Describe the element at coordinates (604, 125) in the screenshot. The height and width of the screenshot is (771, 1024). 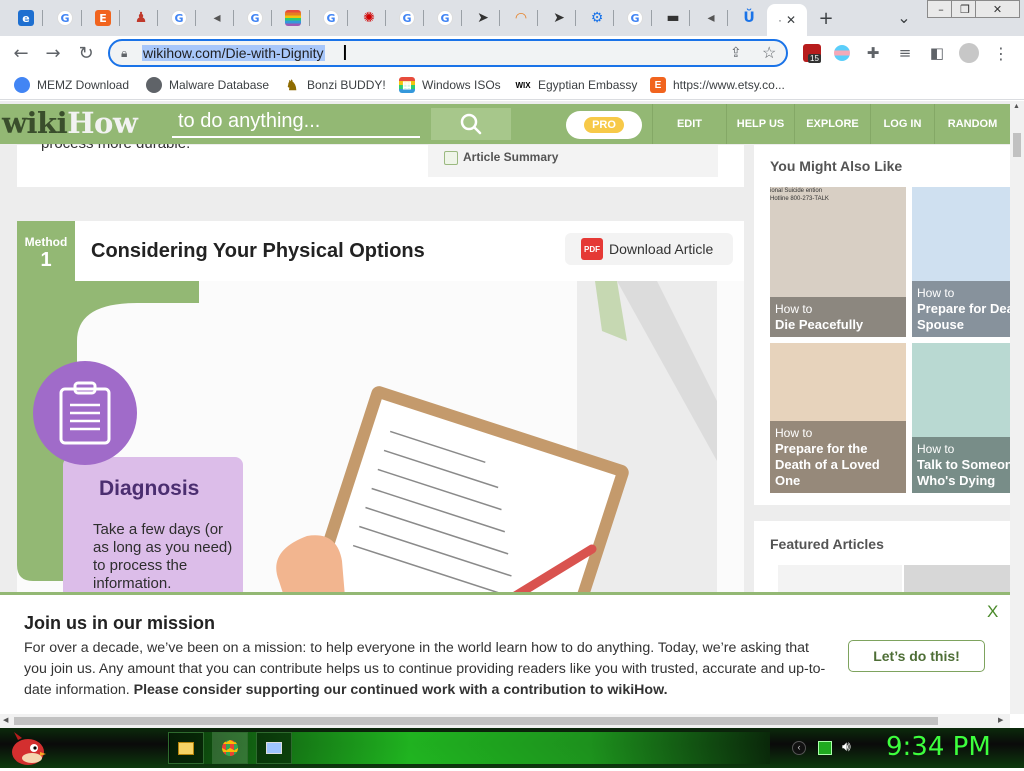
I see `pro-button: PRO` at that location.